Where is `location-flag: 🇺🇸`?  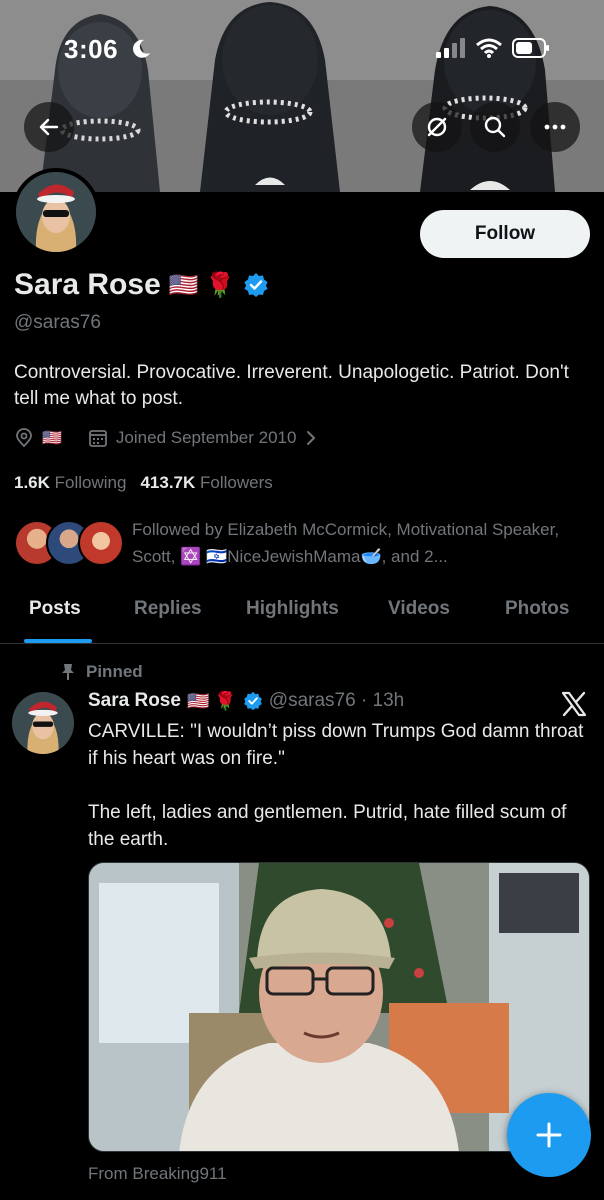
location-flag: 🇺🇸 is located at coordinates (52, 438).